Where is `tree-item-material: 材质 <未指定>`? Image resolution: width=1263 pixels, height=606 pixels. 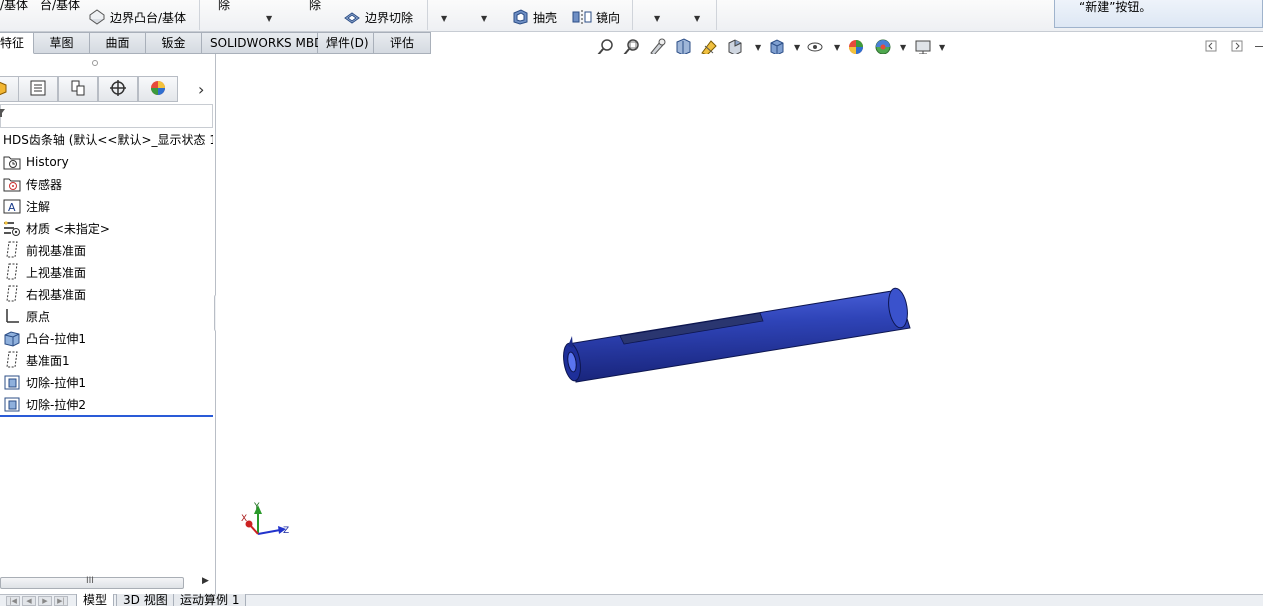 tree-item-material: 材质 <未指定> is located at coordinates (56, 228).